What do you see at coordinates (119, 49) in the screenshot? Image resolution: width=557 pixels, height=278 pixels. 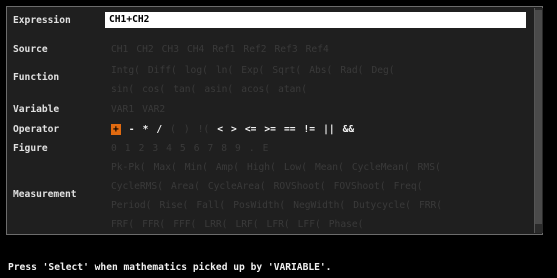 I see `source-option: CH1` at bounding box center [119, 49].